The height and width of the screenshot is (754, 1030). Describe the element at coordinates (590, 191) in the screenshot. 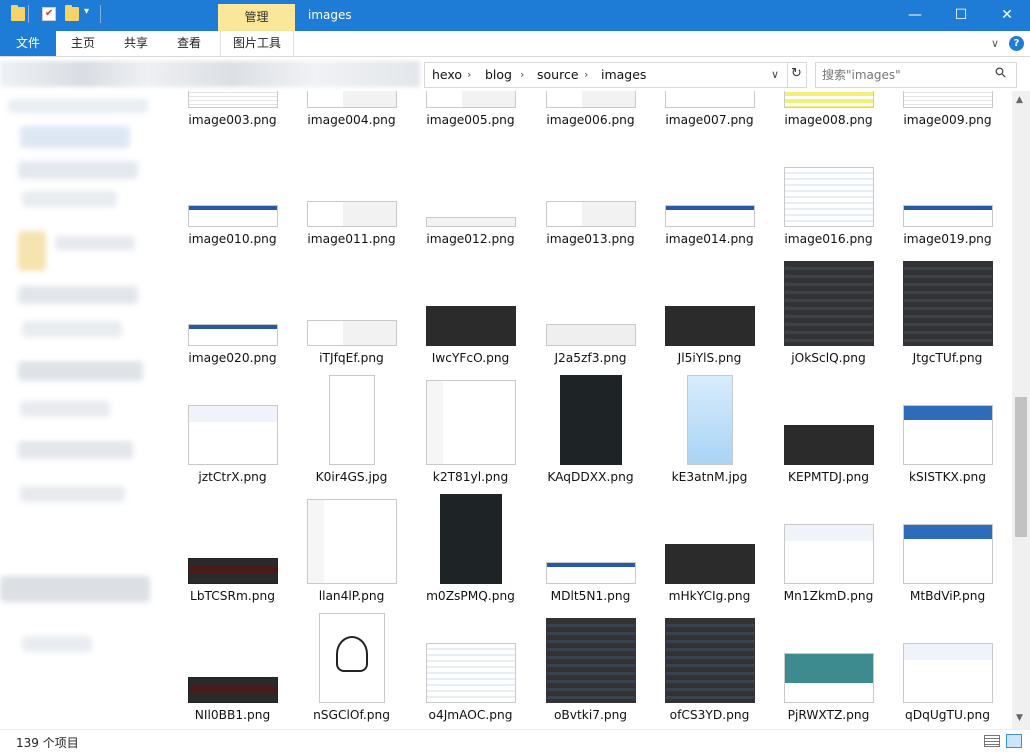

I see `file-item: image013.png` at that location.